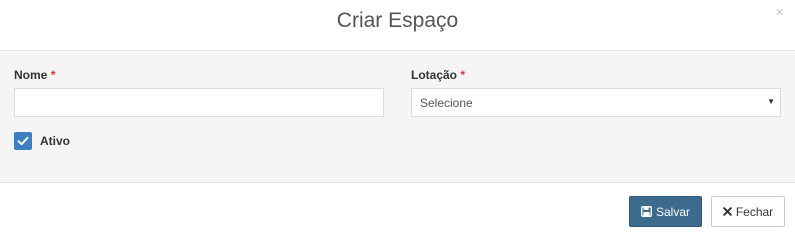  Describe the element at coordinates (646, 211) in the screenshot. I see `save-icon` at that location.